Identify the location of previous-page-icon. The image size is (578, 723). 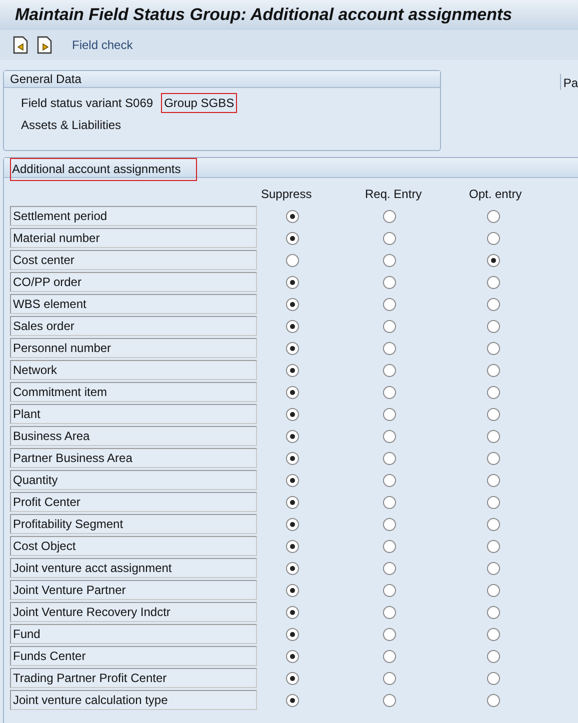
(20, 45).